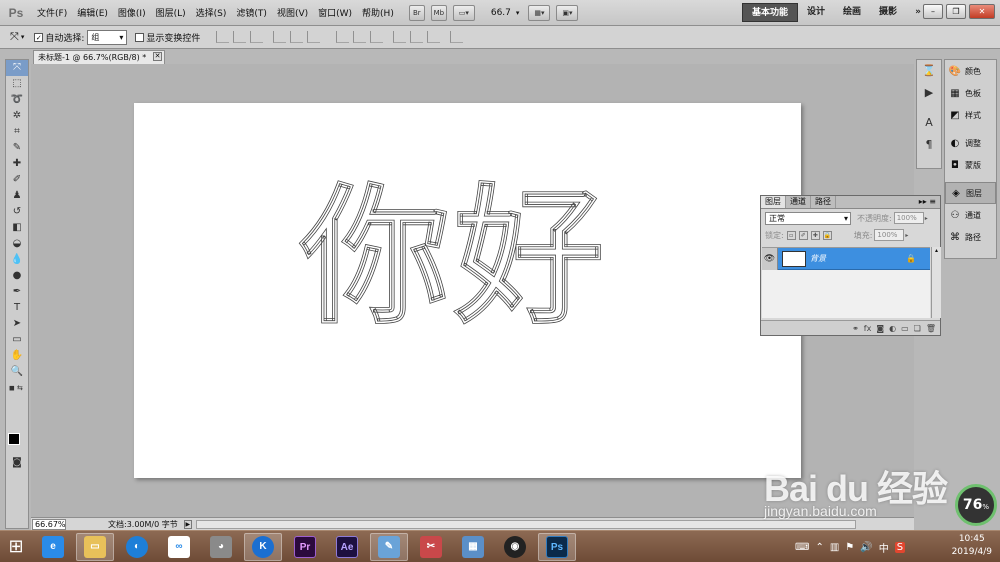  Describe the element at coordinates (39, 37) in the screenshot. I see `auto-select-checkbox: ✓` at that location.